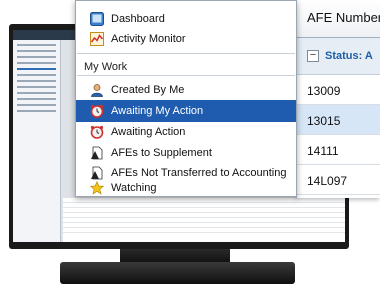 Image resolution: width=380 pixels, height=287 pixels. I want to click on star-icon, so click(97, 188).